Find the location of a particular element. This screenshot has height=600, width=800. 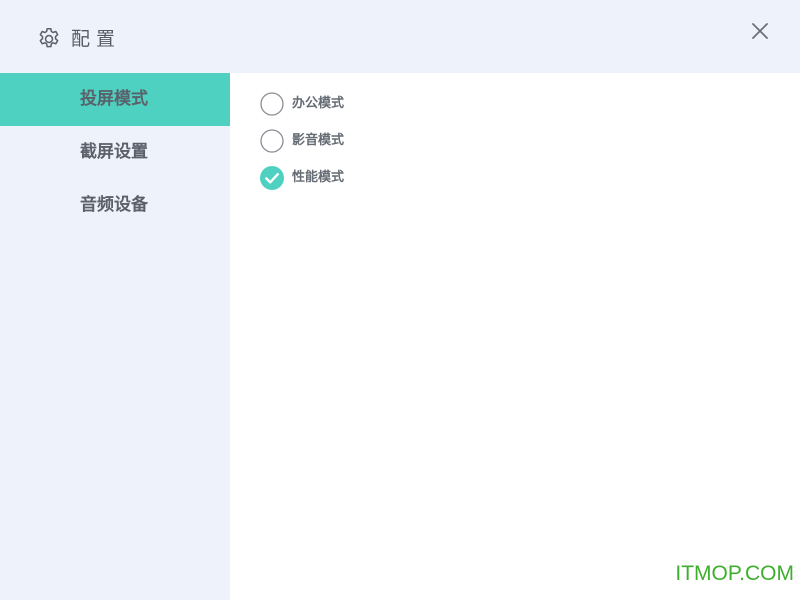

sidebar-item-screenshot-settings: 截屏设置 is located at coordinates (115, 152).